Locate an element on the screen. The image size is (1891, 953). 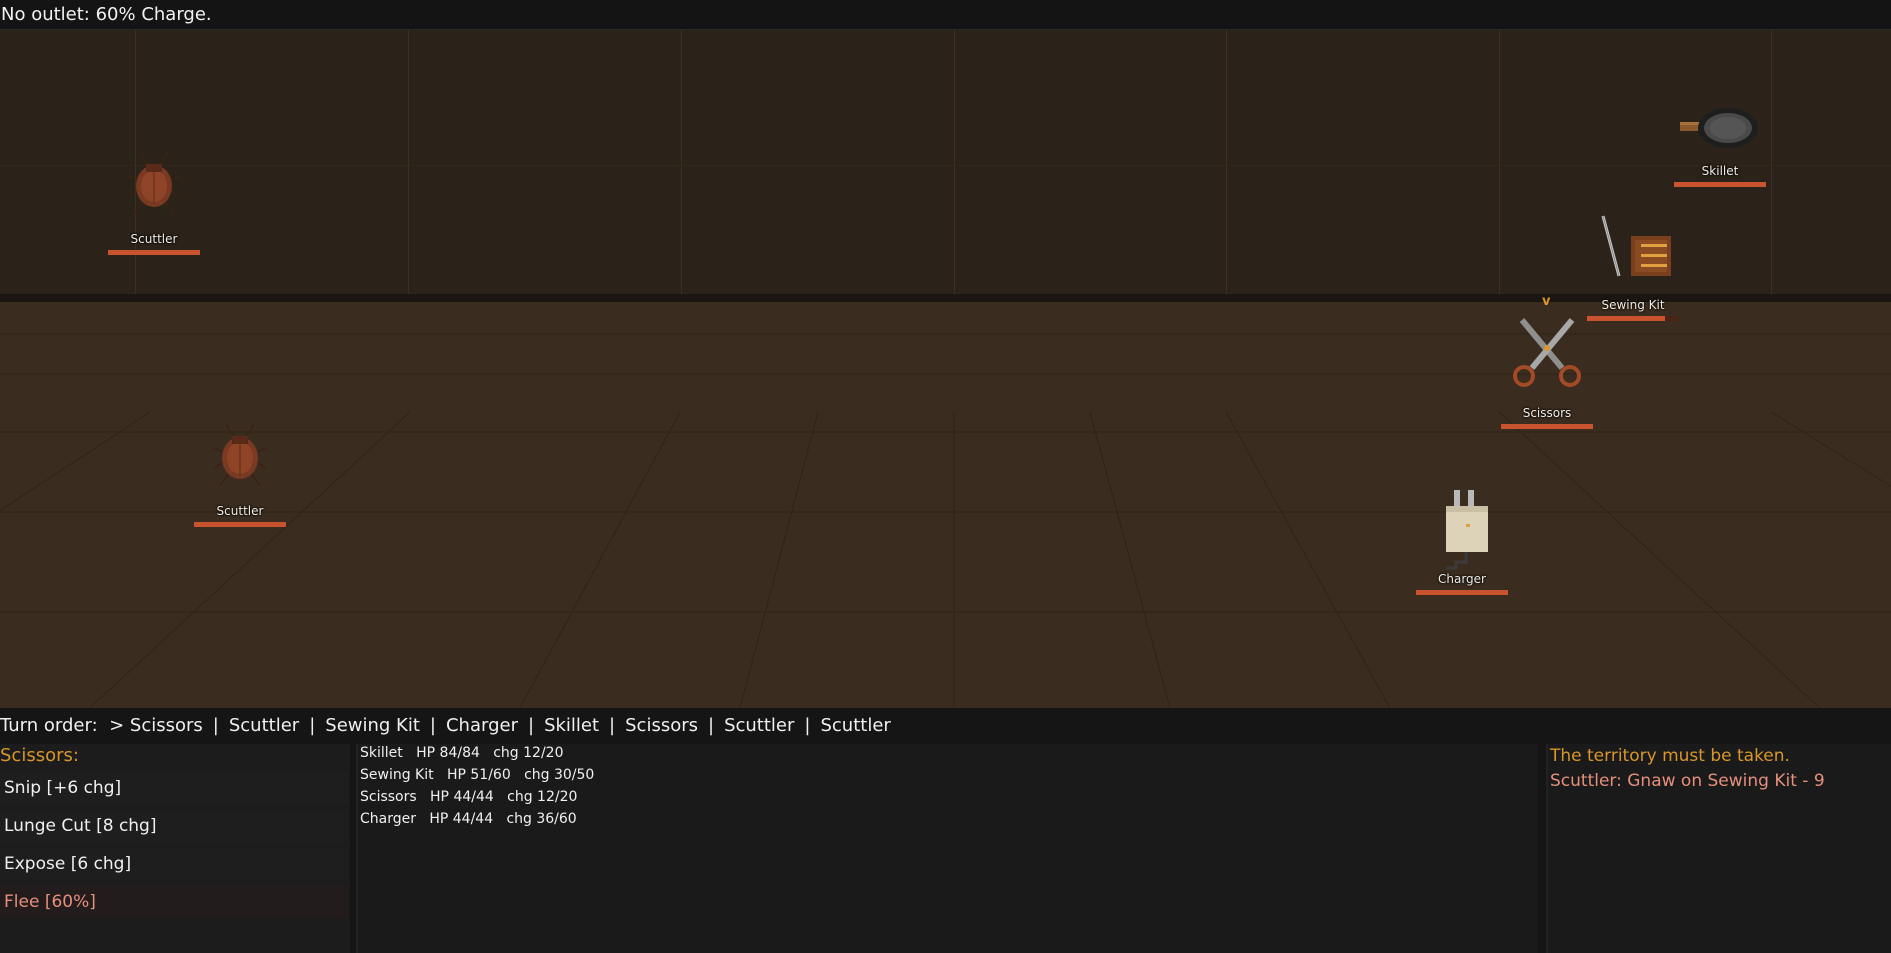
scissors-icon is located at coordinates (1547, 352).